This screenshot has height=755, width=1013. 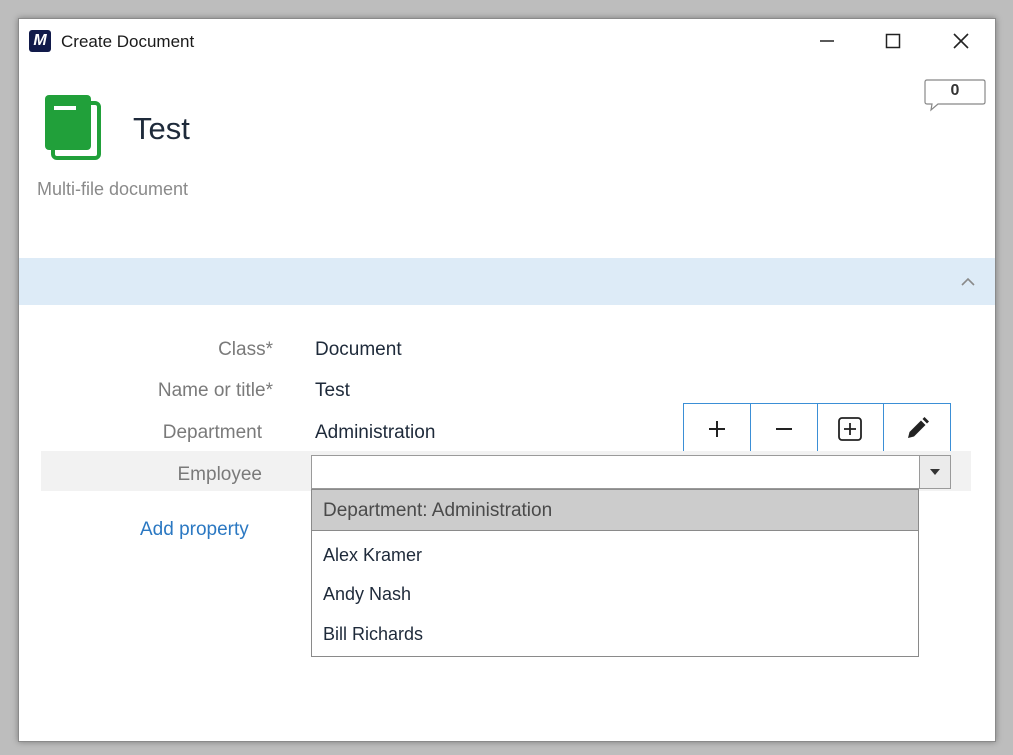 What do you see at coordinates (212, 432) in the screenshot?
I see `department-label: Department` at bounding box center [212, 432].